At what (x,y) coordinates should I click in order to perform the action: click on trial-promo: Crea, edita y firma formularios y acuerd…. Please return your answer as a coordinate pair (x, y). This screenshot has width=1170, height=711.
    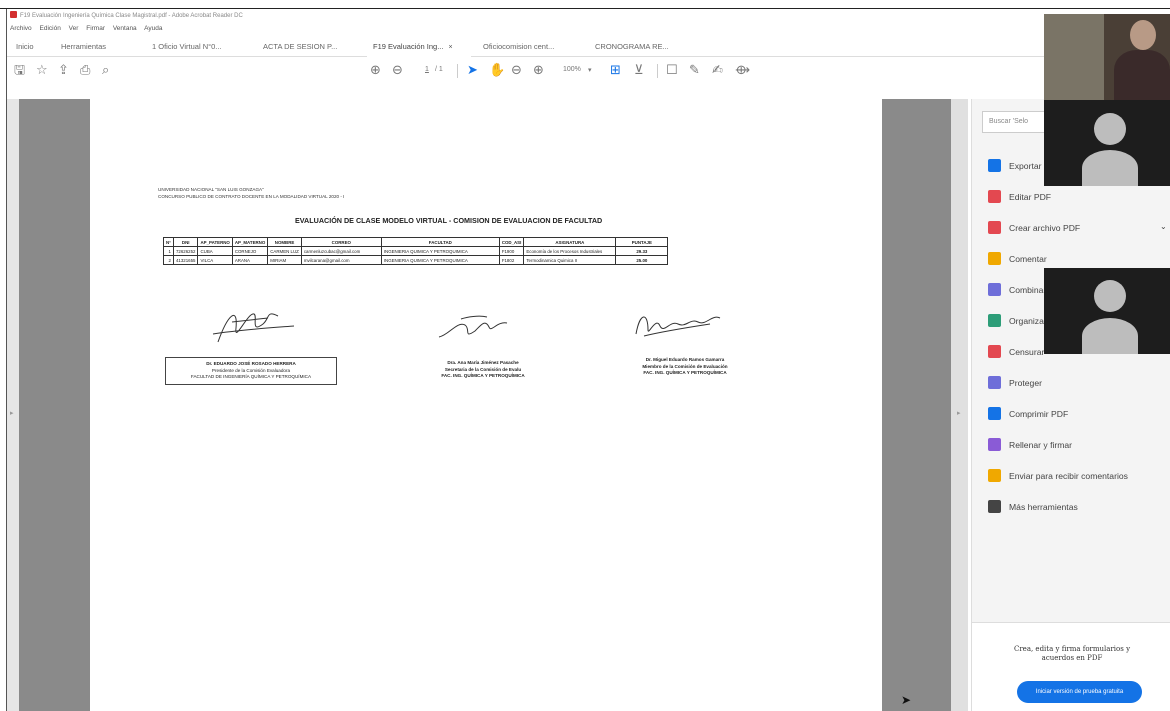
    Looking at the image, I should click on (1071, 666).